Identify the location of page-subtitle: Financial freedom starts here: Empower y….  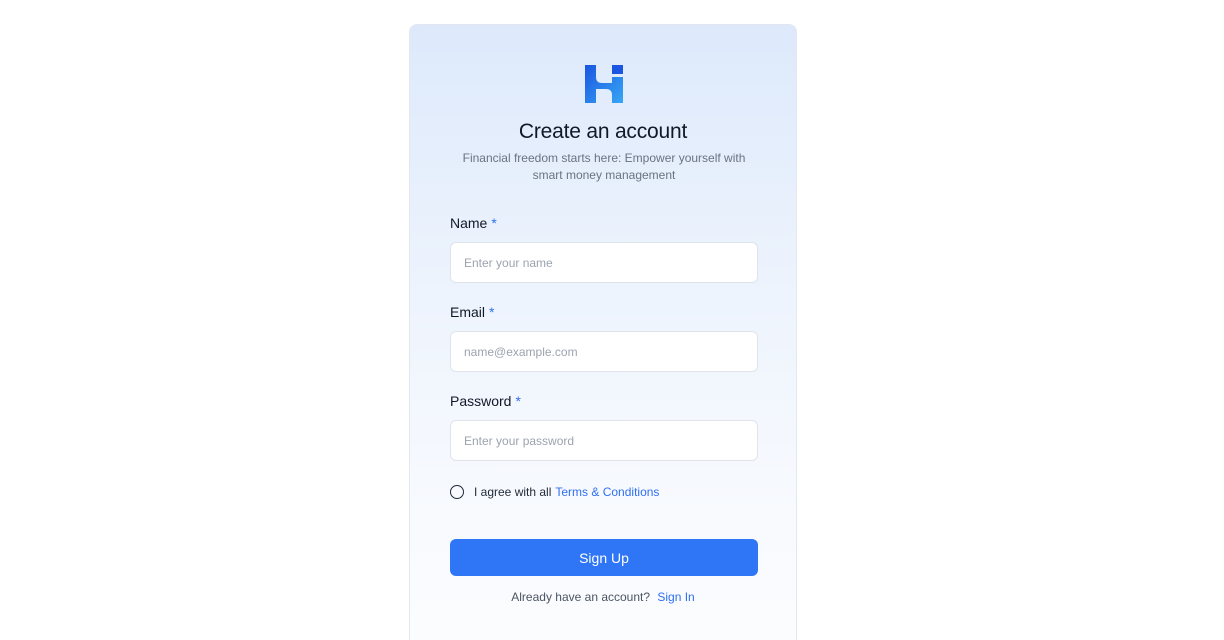
(604, 166).